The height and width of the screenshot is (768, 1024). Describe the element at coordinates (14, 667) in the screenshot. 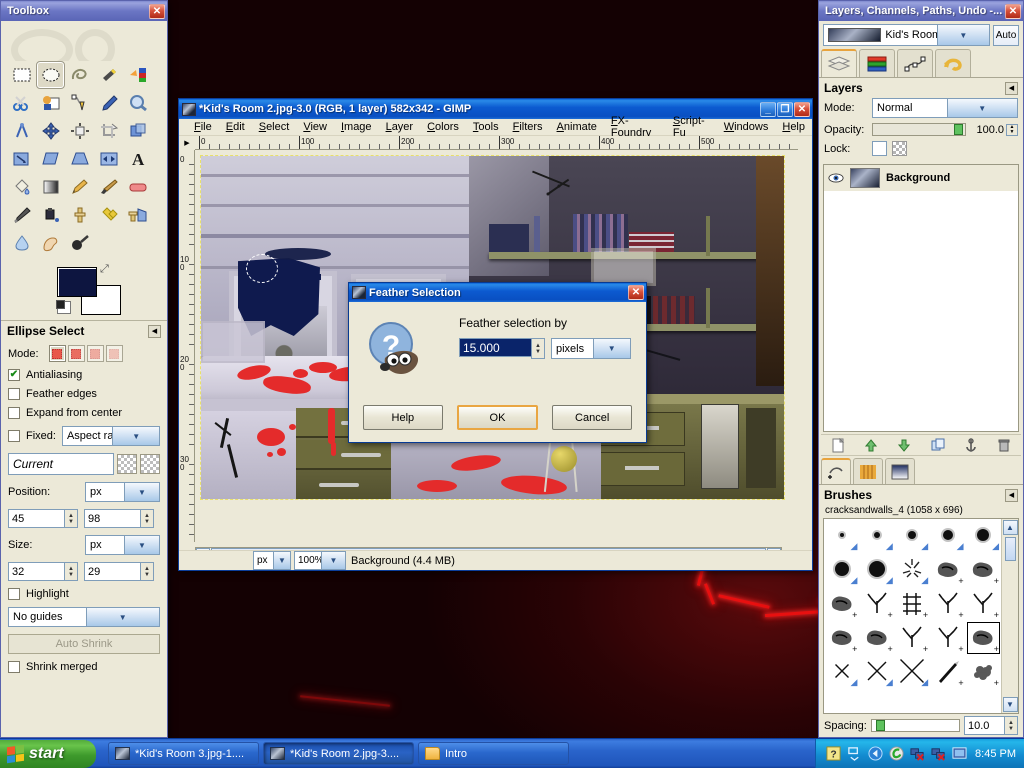

I see `shrink-merged-checkbox` at that location.